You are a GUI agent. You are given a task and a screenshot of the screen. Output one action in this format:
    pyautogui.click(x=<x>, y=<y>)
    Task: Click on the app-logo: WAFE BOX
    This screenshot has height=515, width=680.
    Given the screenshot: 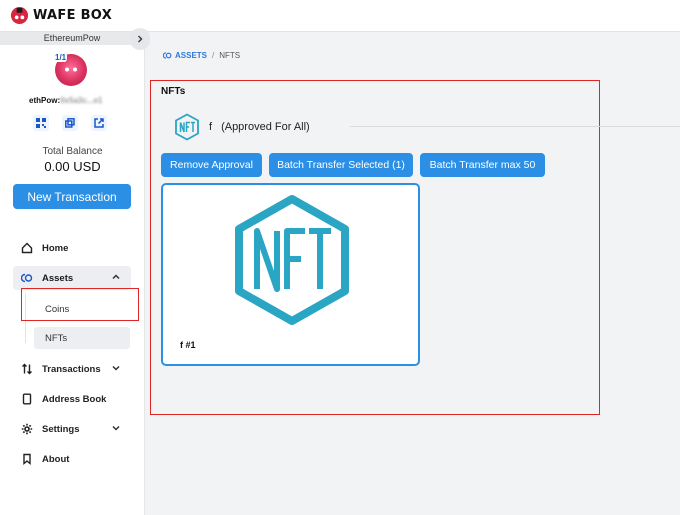 What is the action you would take?
    pyautogui.click(x=61, y=15)
    